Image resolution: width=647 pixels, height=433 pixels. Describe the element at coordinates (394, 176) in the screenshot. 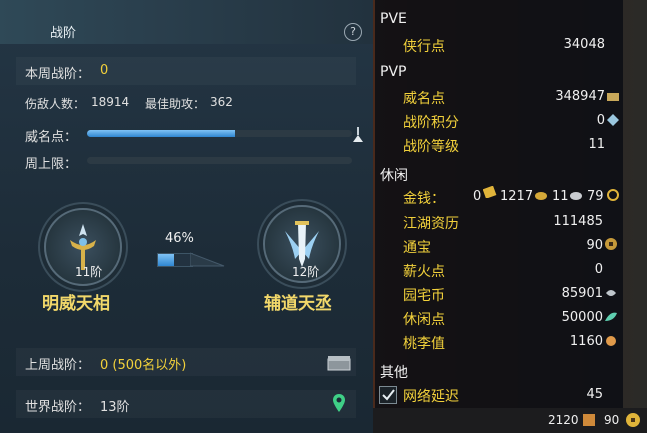

I see `leisure-header: 休闲` at that location.